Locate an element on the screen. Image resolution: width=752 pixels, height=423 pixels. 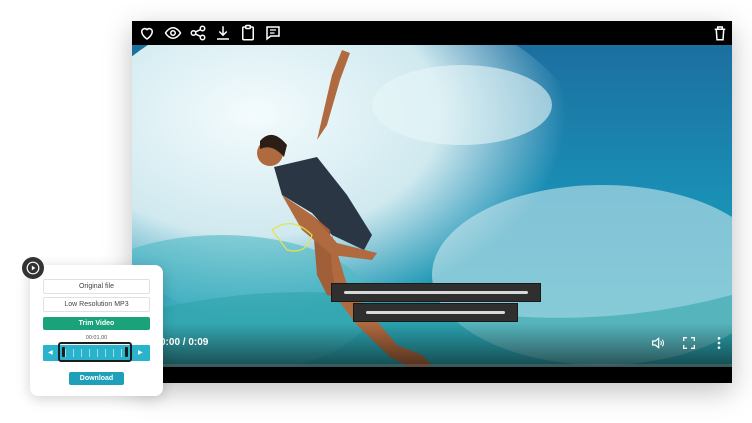
trash-icon is located at coordinates (720, 33).